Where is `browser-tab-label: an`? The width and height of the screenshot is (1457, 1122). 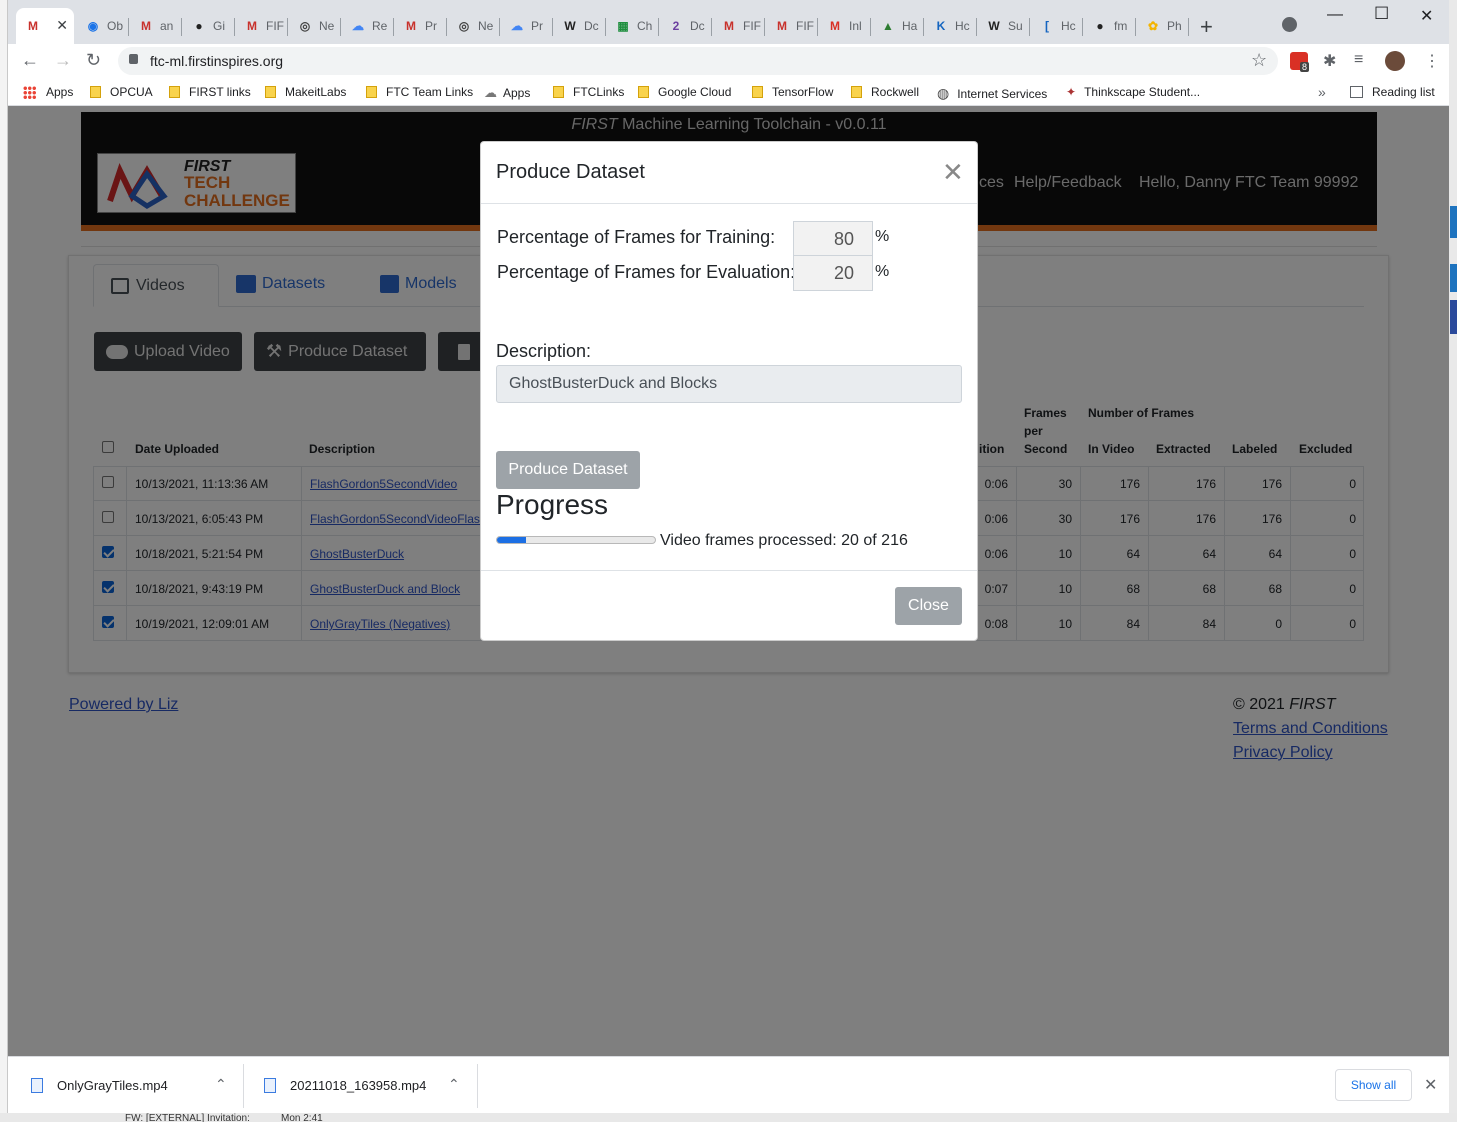
browser-tab-label: an is located at coordinates (167, 26).